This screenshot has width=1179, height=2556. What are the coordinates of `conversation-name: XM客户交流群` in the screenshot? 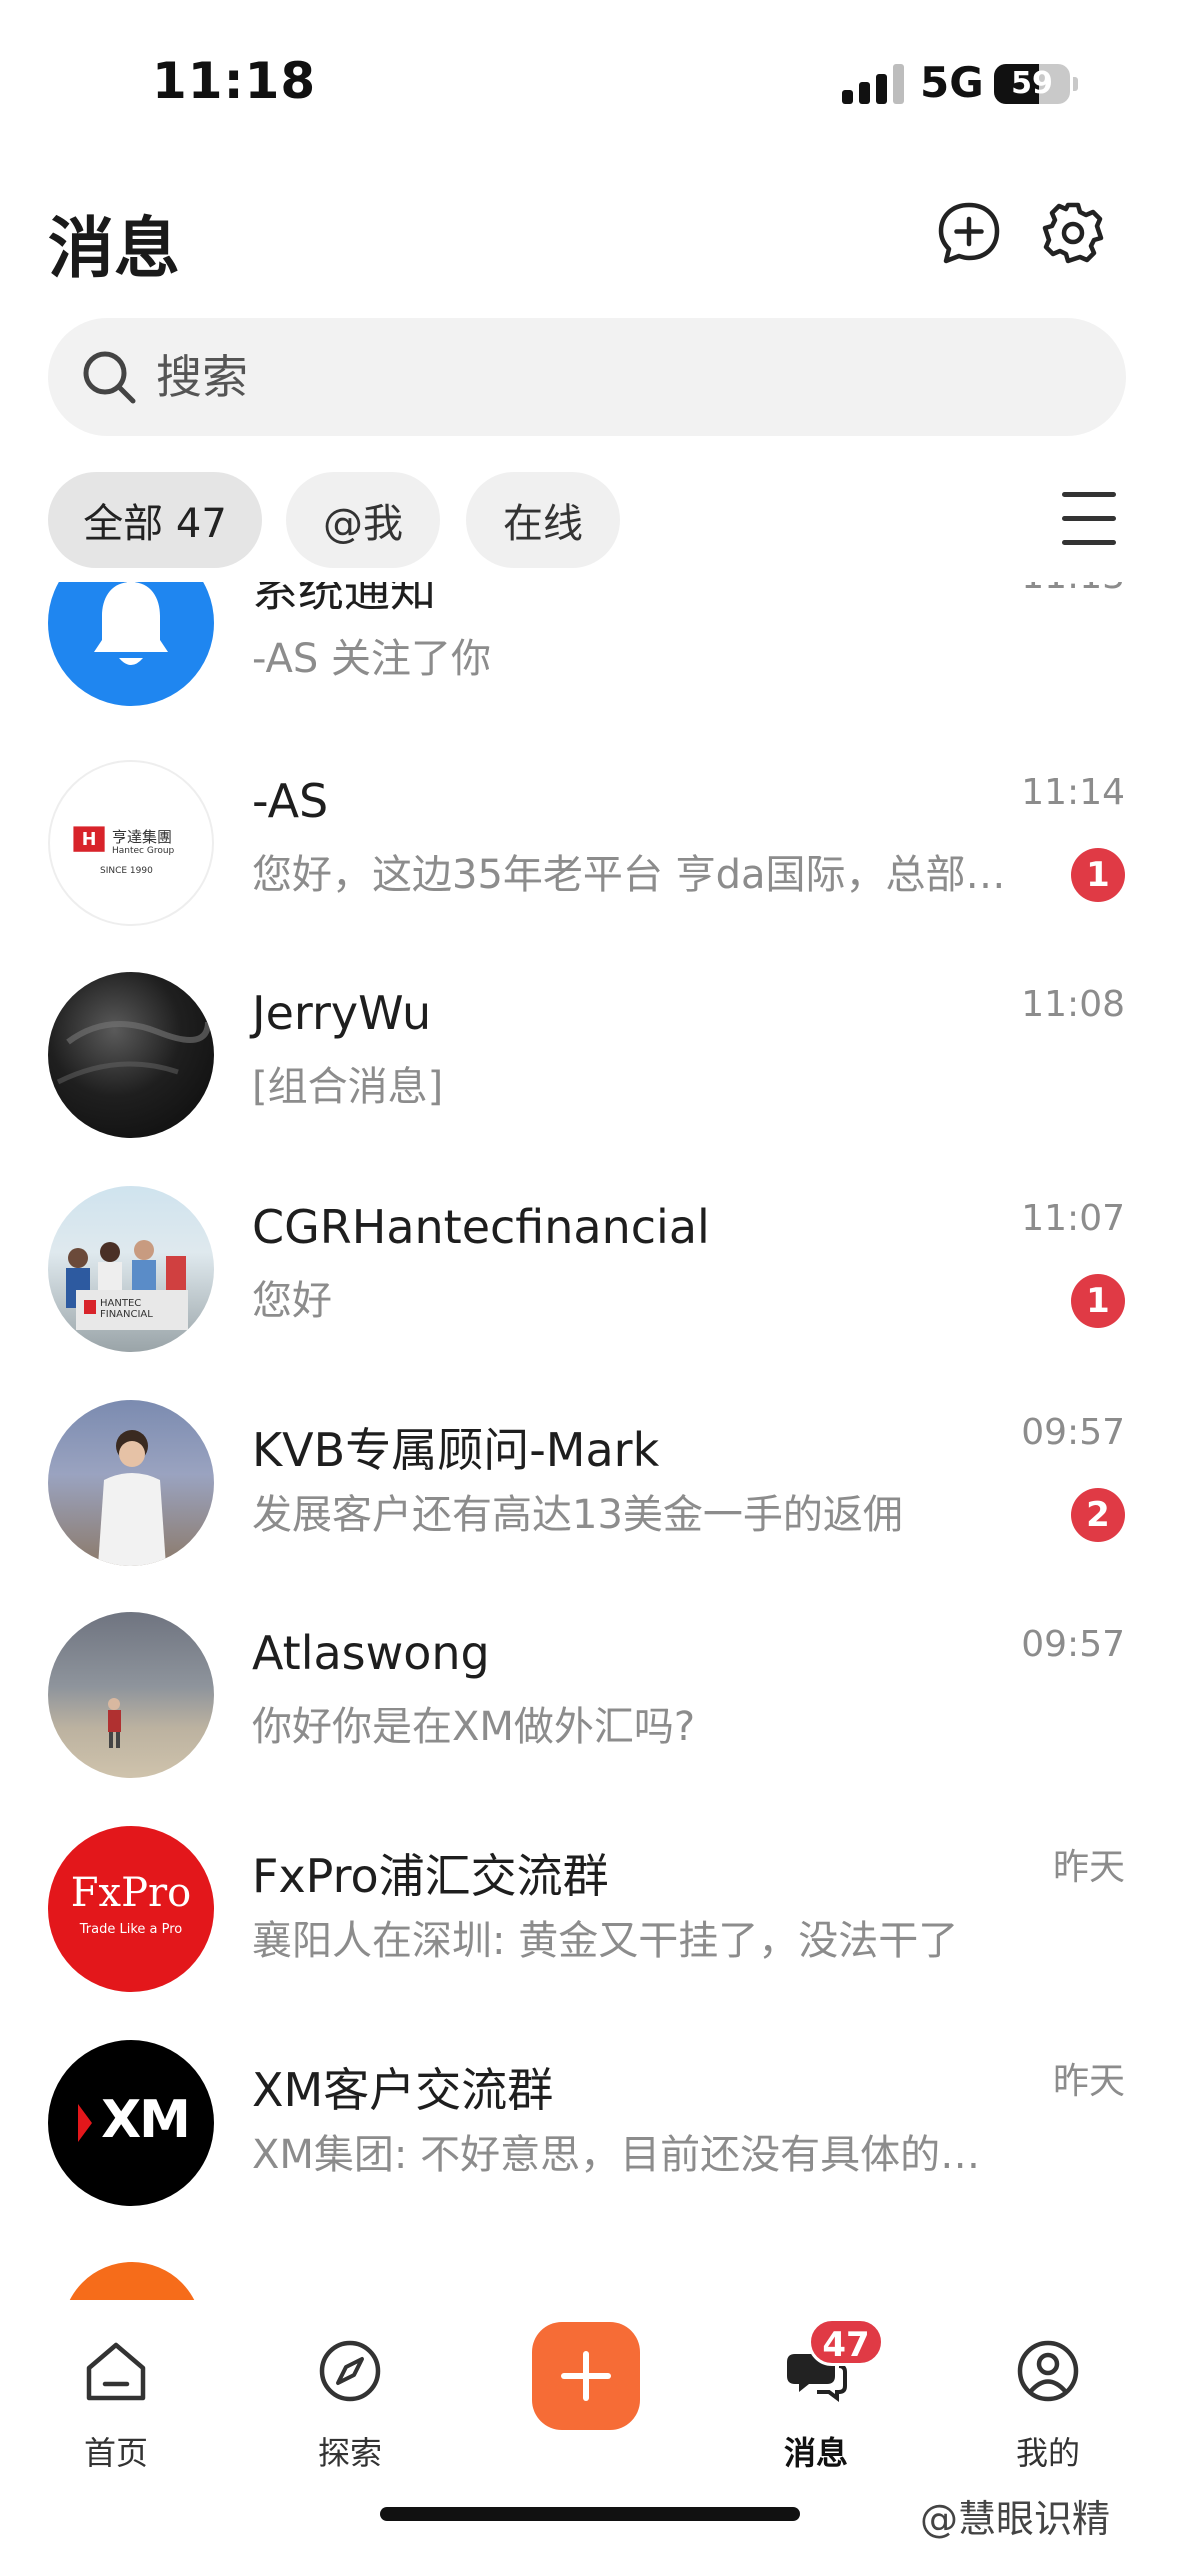 It's located at (403, 2090).